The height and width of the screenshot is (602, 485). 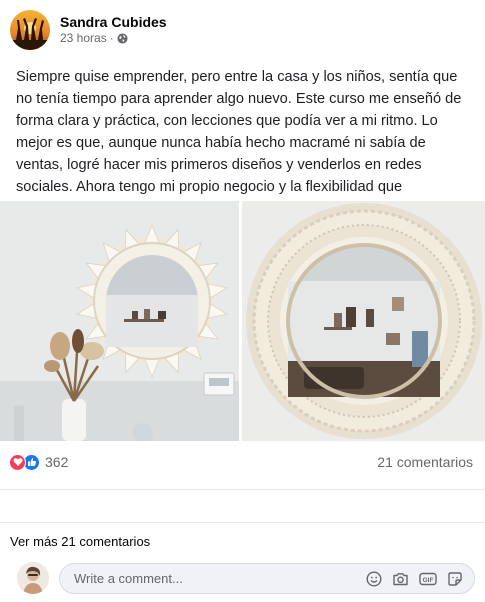 I want to click on author-avatar, so click(x=30, y=30).